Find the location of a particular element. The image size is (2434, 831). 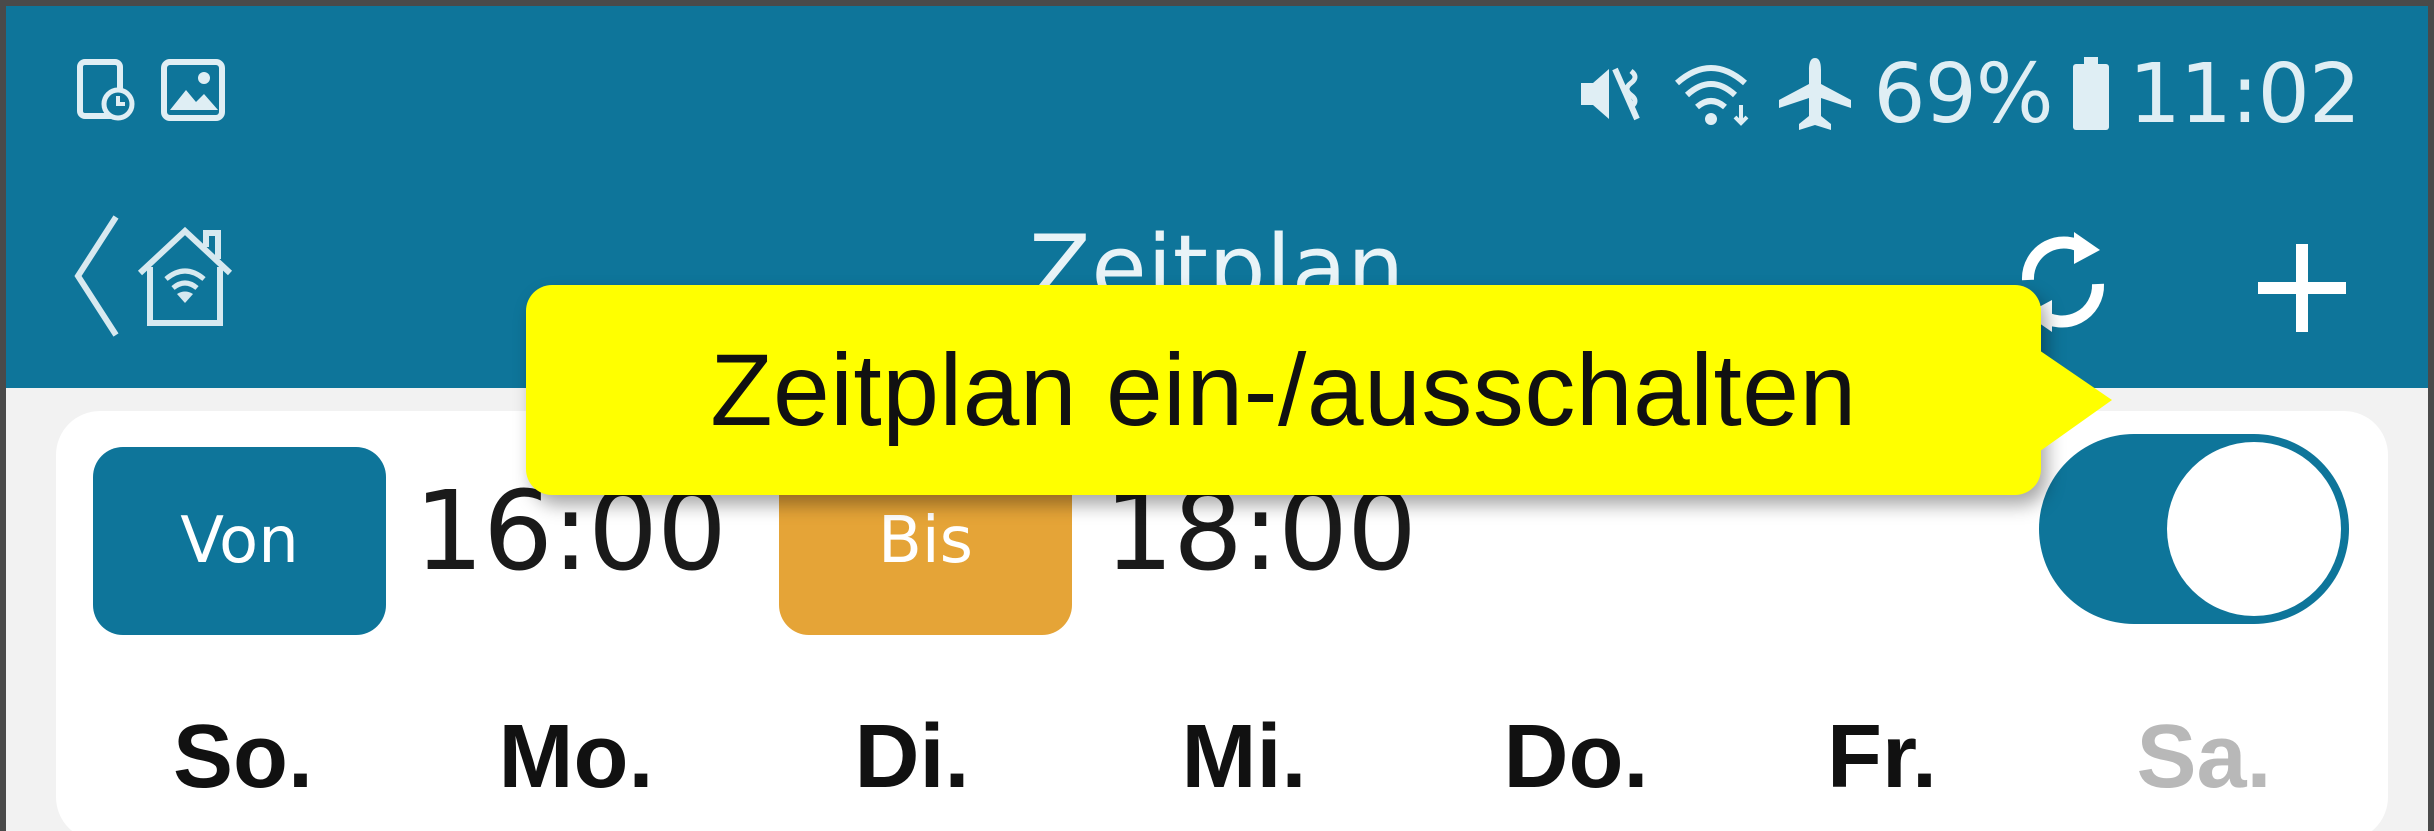

callout-text: Zeitplan ein-/ausschalten is located at coordinates (1283, 389).